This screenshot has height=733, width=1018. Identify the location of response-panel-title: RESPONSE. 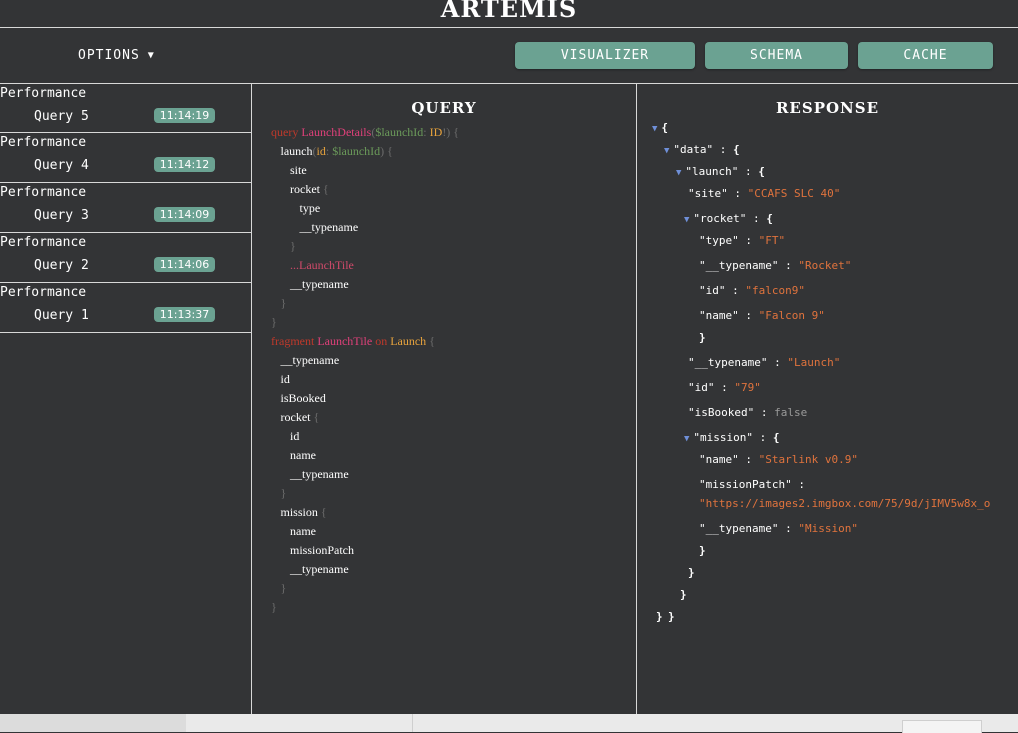
(827, 108).